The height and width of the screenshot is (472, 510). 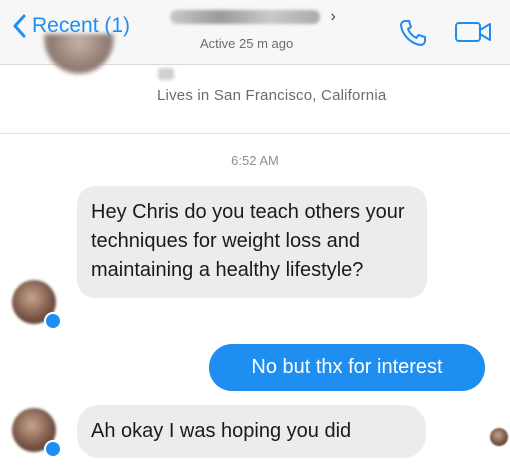 I want to click on profile-avatar, so click(x=79, y=54).